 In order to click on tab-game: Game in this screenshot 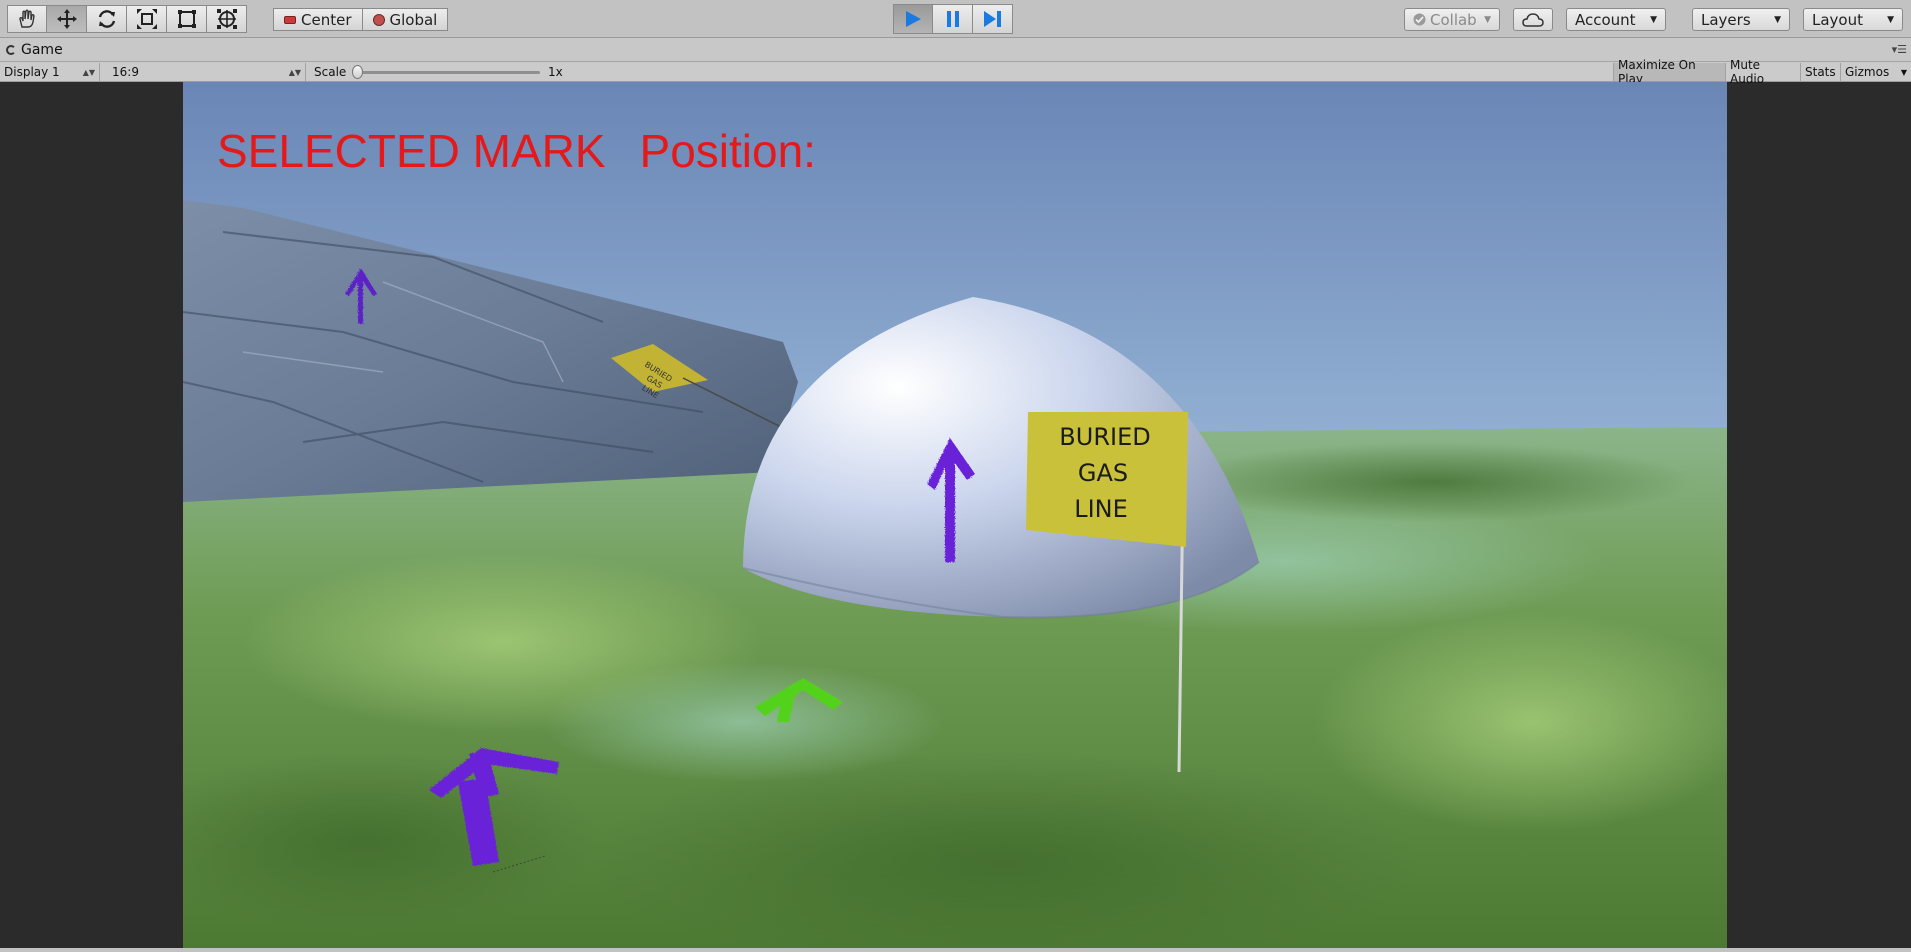, I will do `click(34, 50)`.